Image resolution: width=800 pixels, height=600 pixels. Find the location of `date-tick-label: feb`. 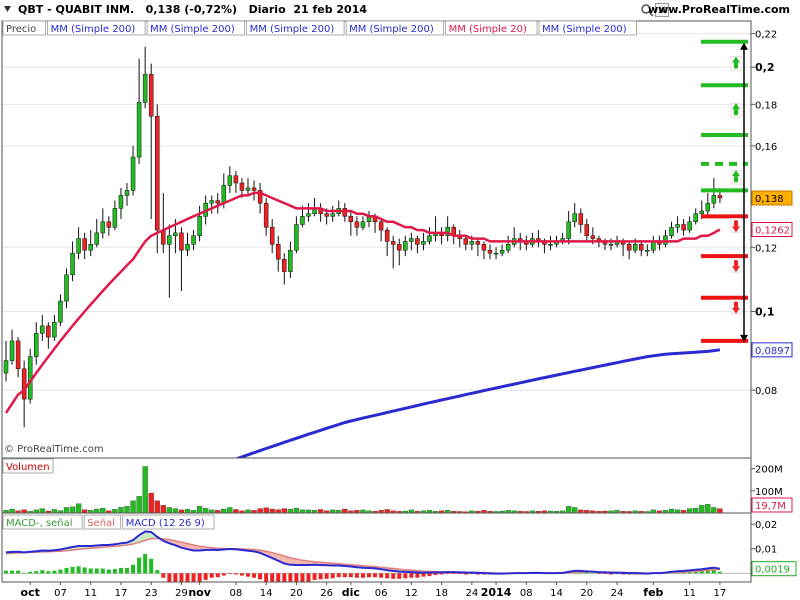

date-tick-label: feb is located at coordinates (653, 592).